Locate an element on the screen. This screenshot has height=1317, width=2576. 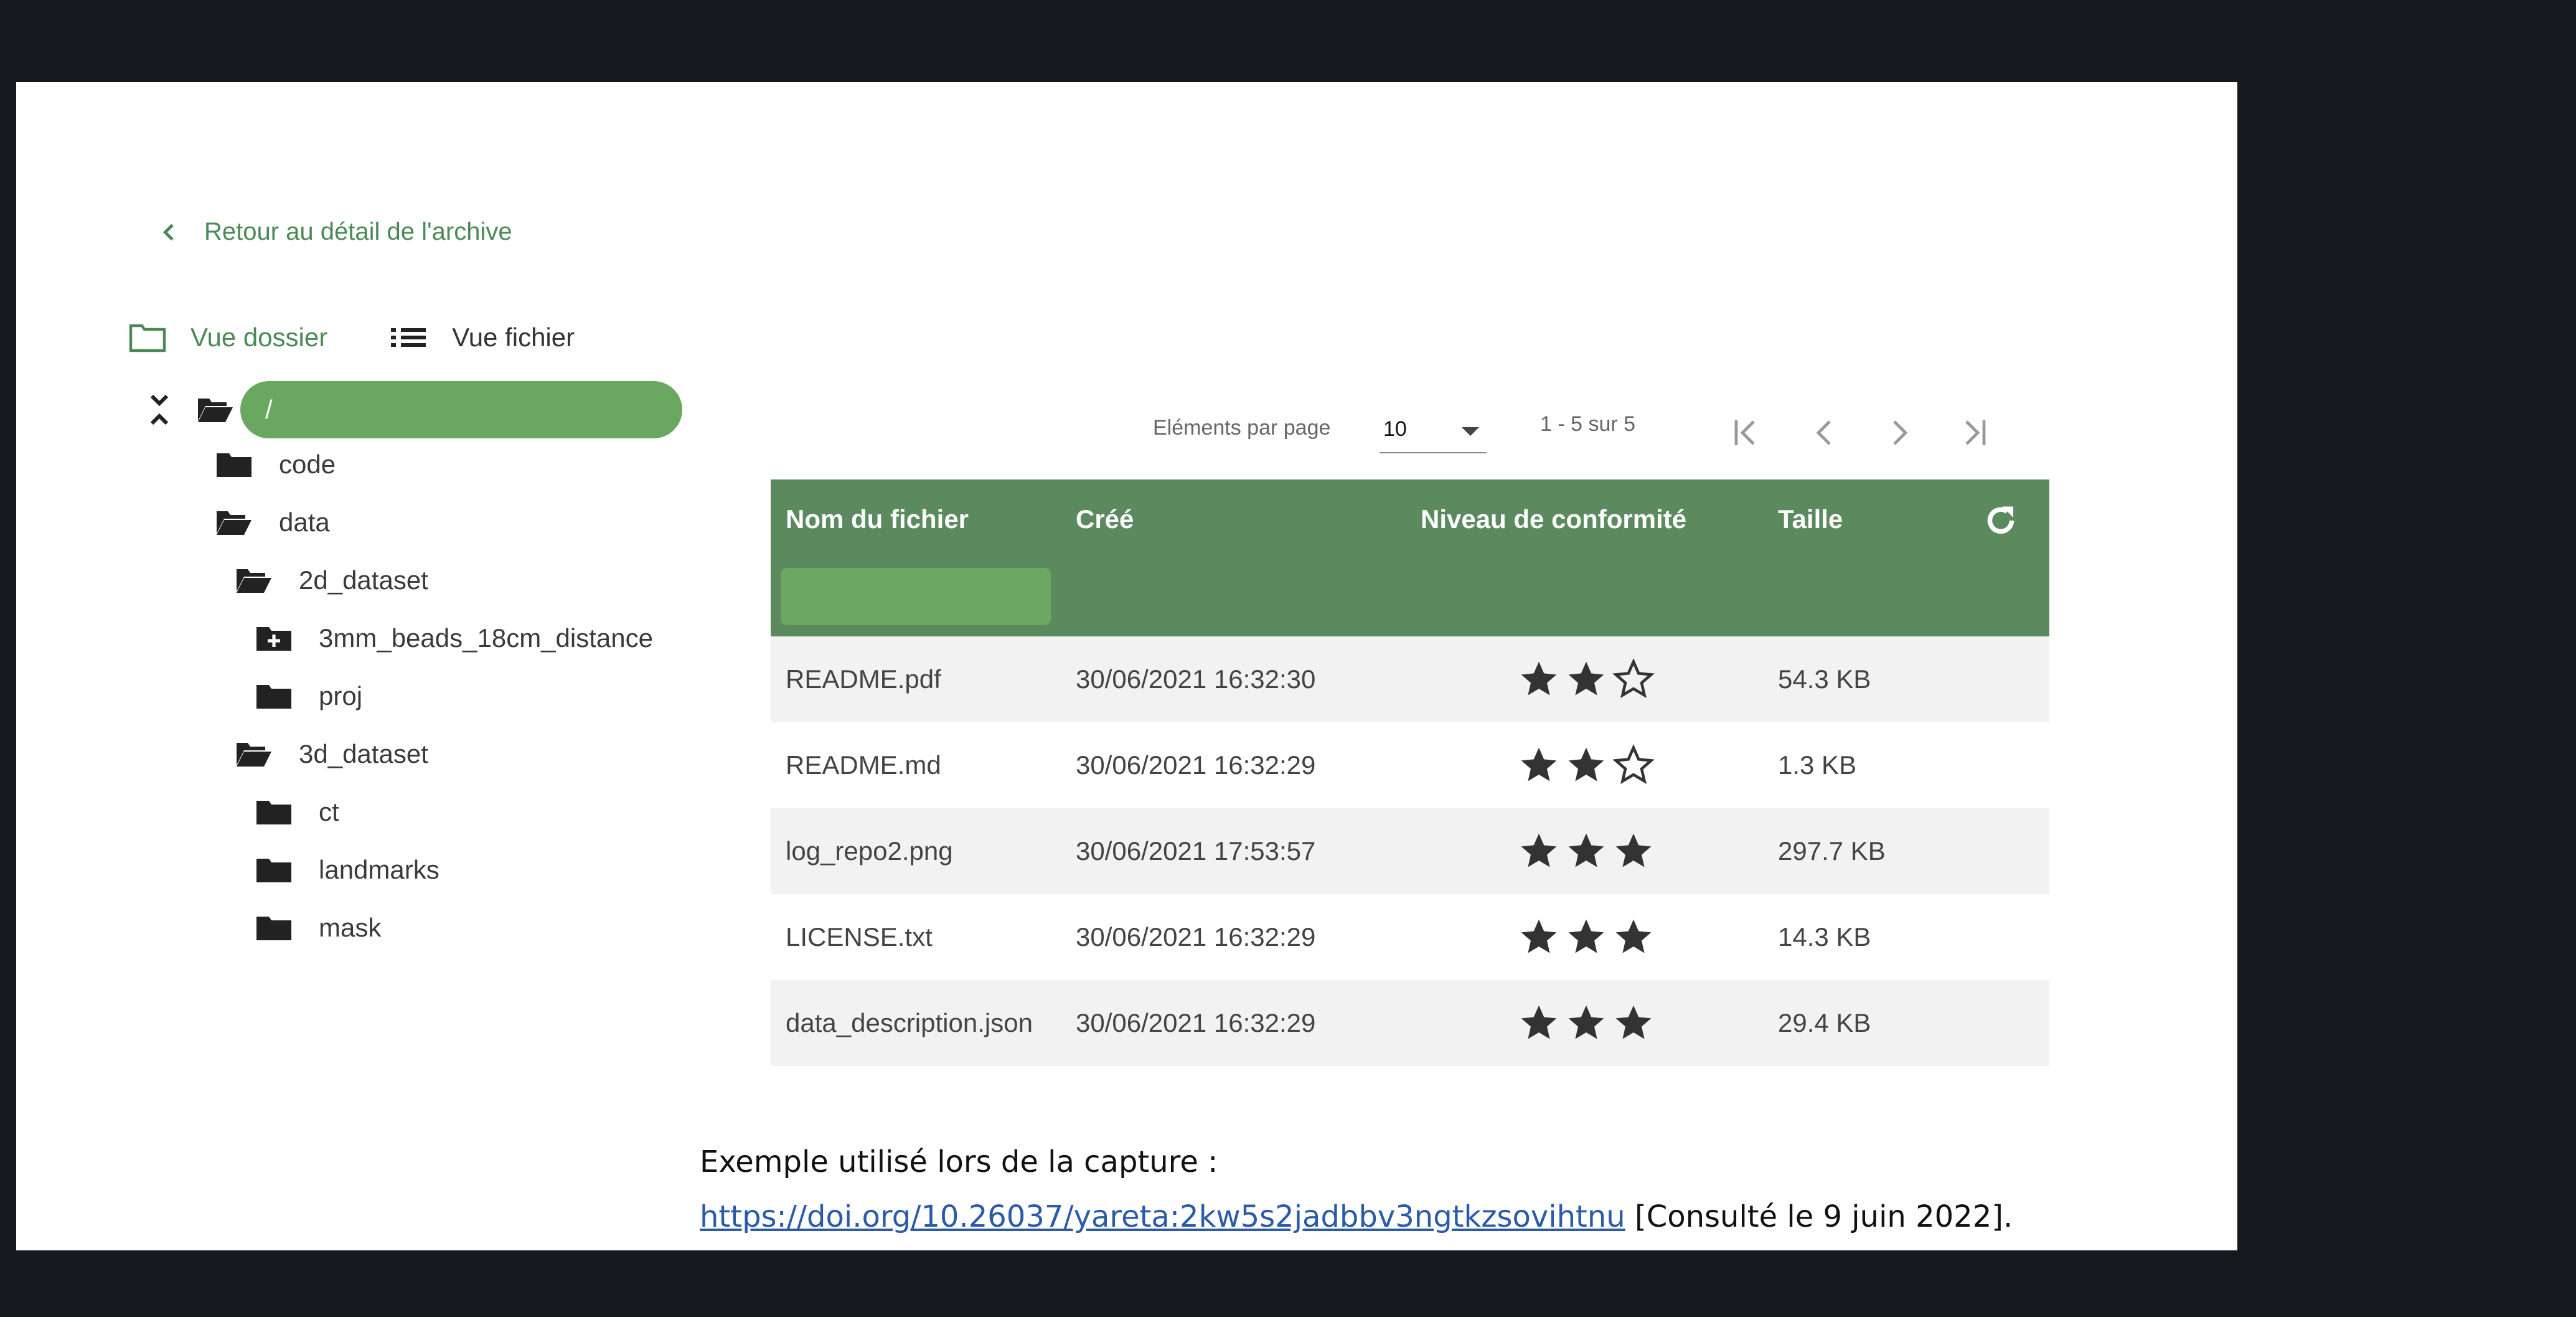
file-name-cell: README.pdf is located at coordinates (863, 679).